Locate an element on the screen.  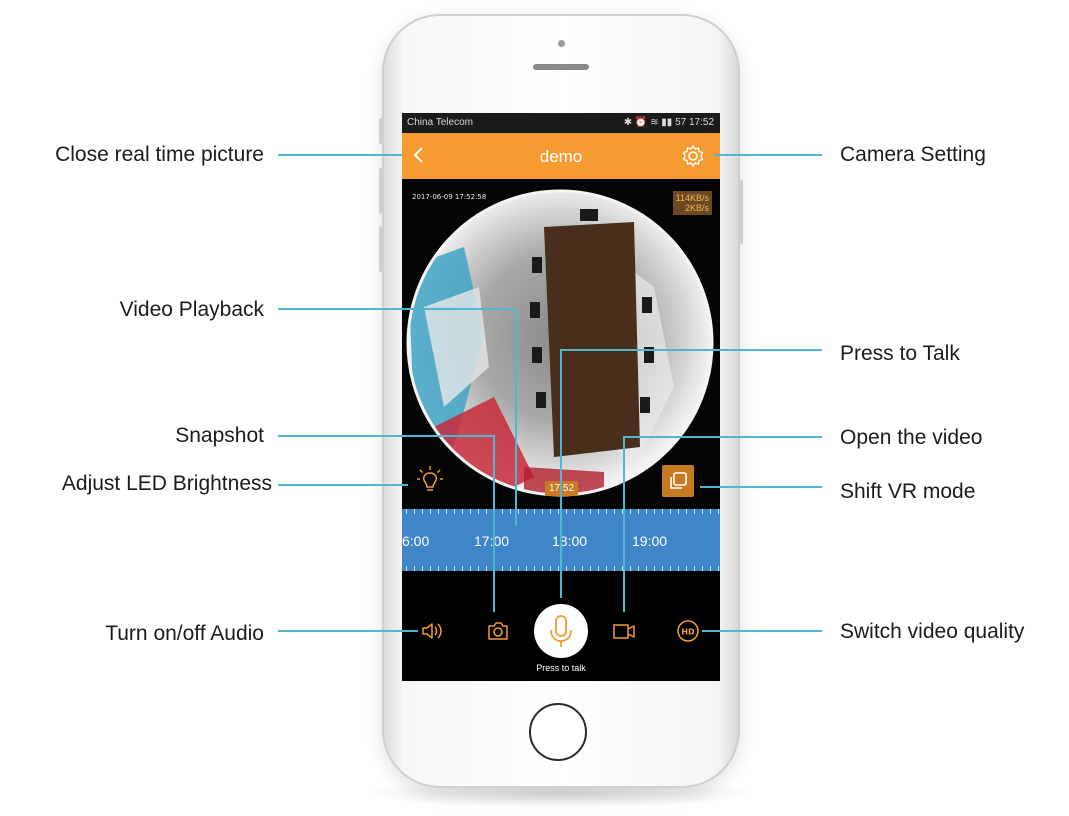
upload-rate: 2KB/s is located at coordinates (696, 208).